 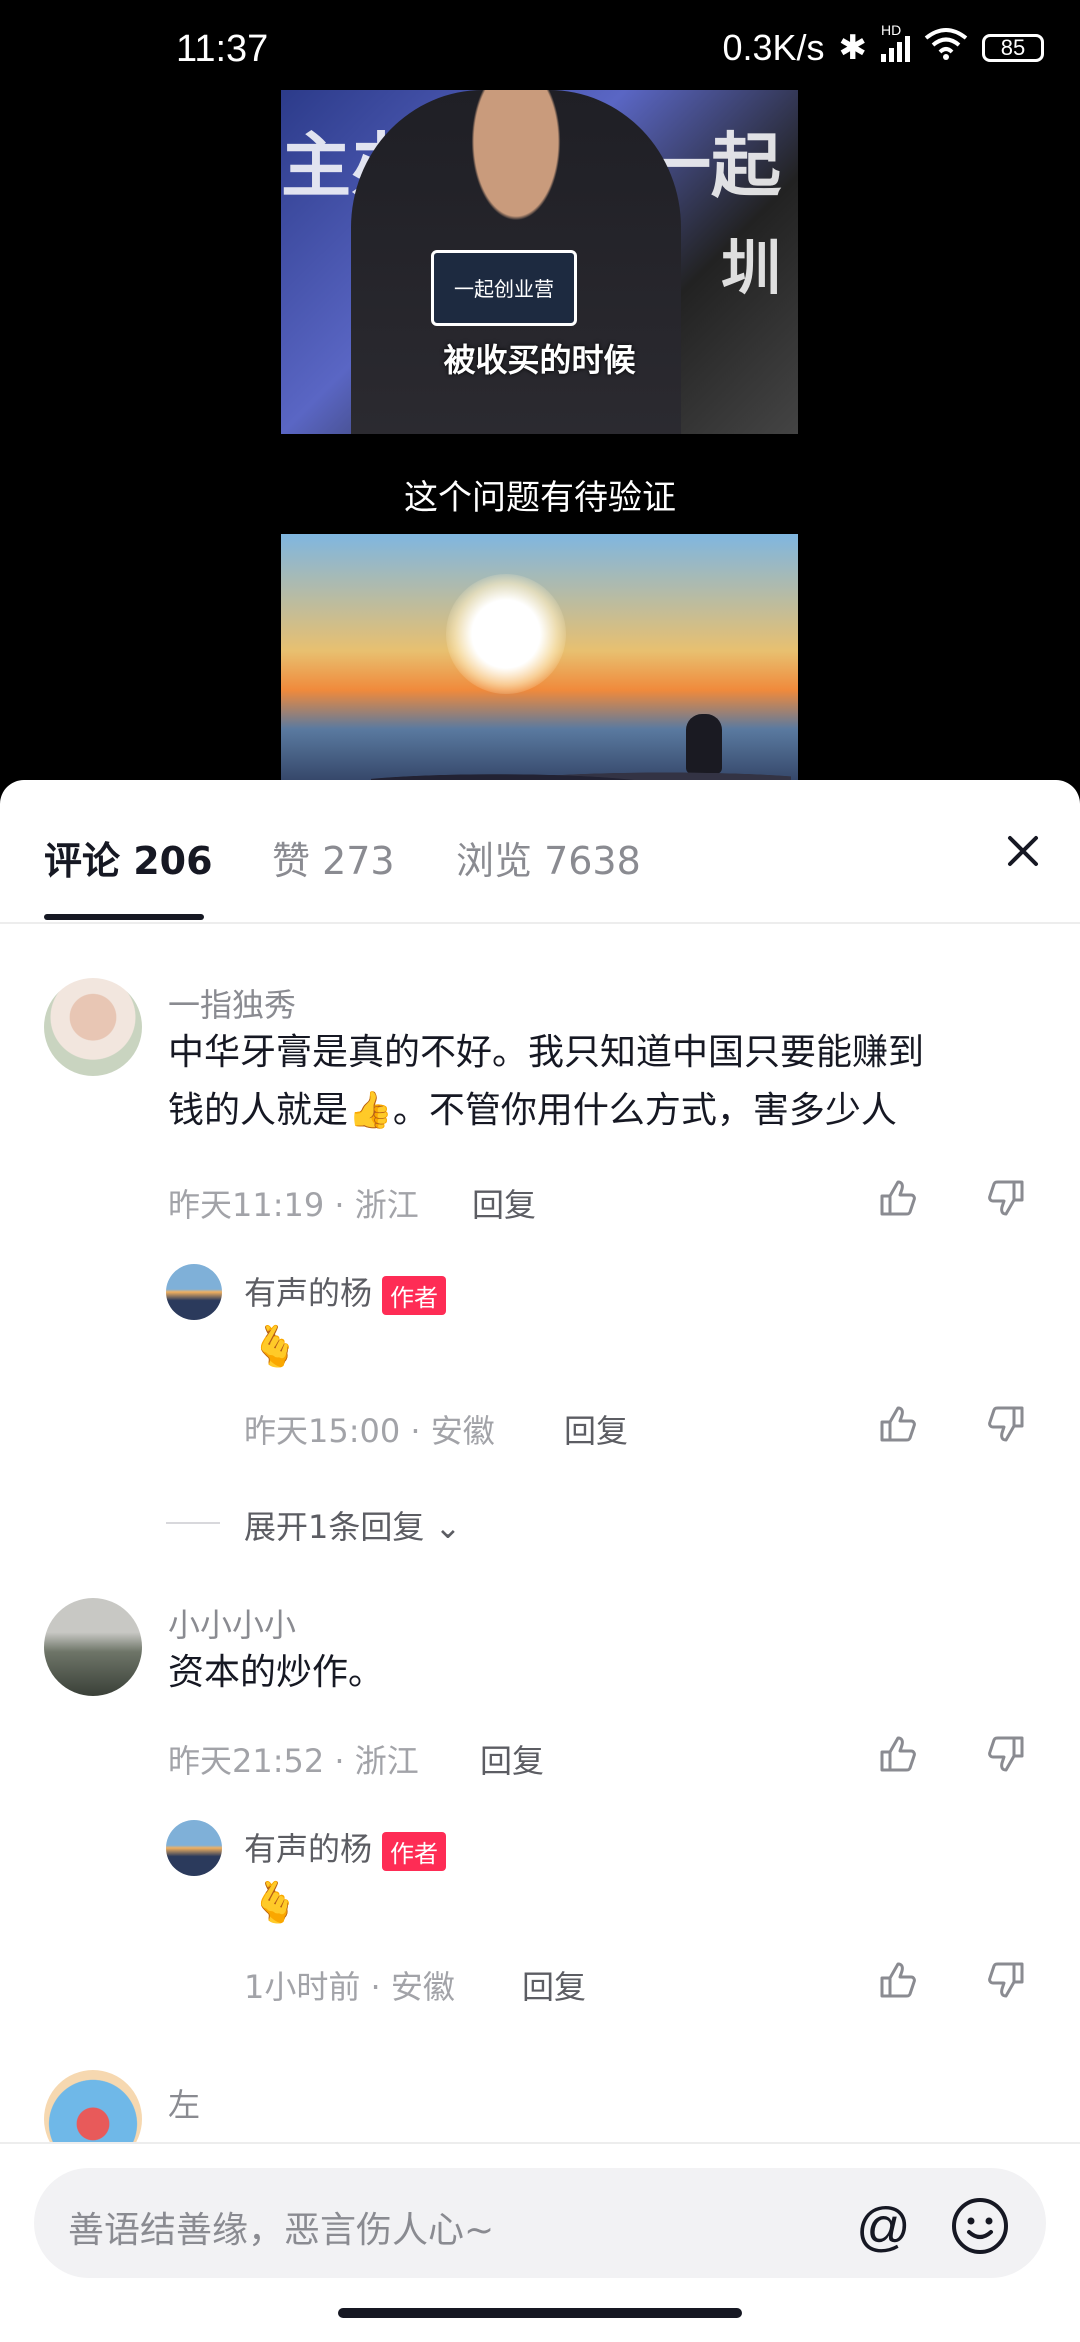 What do you see at coordinates (222, 49) in the screenshot?
I see `status-time: 11:37` at bounding box center [222, 49].